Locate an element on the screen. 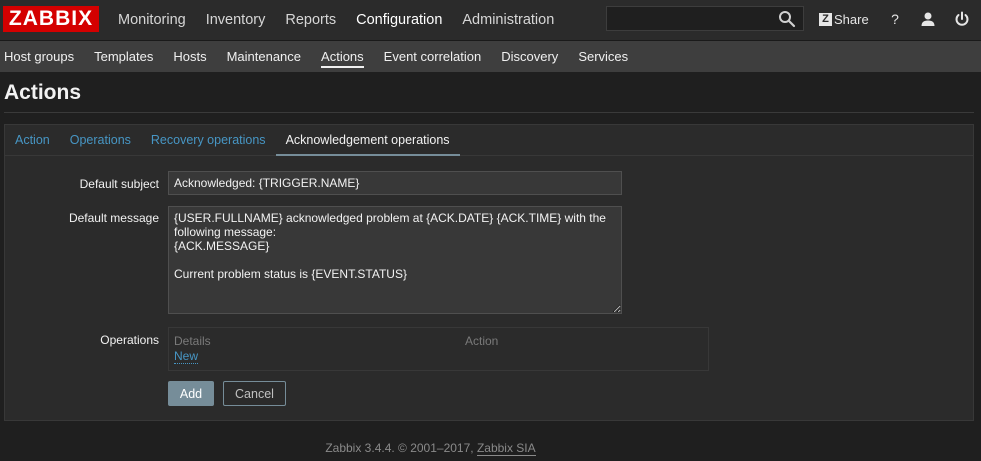 Image resolution: width=981 pixels, height=461 pixels. menu-monitoring: Monitoring is located at coordinates (152, 20).